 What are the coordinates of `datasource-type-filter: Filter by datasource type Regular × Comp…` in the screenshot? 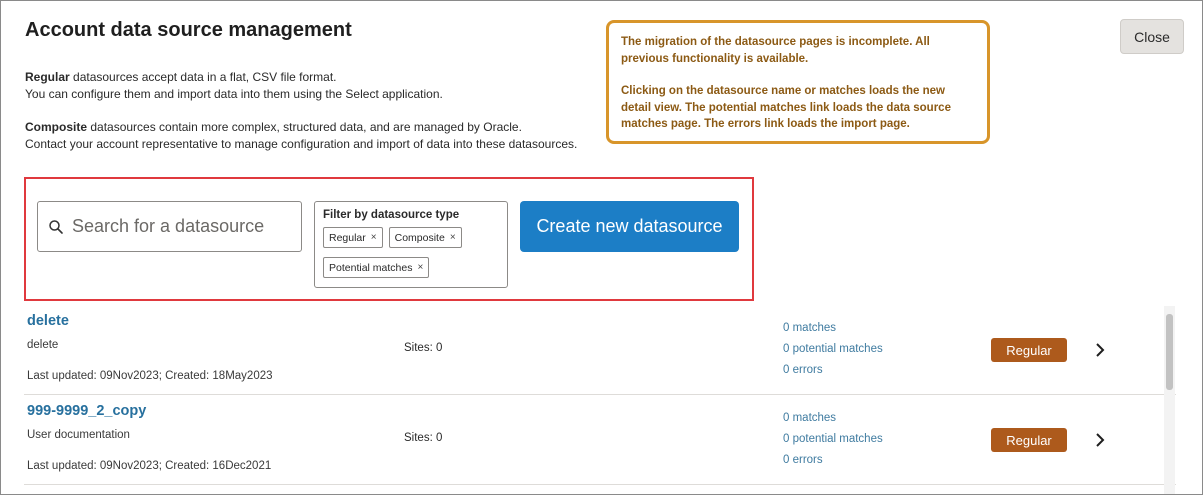 It's located at (411, 244).